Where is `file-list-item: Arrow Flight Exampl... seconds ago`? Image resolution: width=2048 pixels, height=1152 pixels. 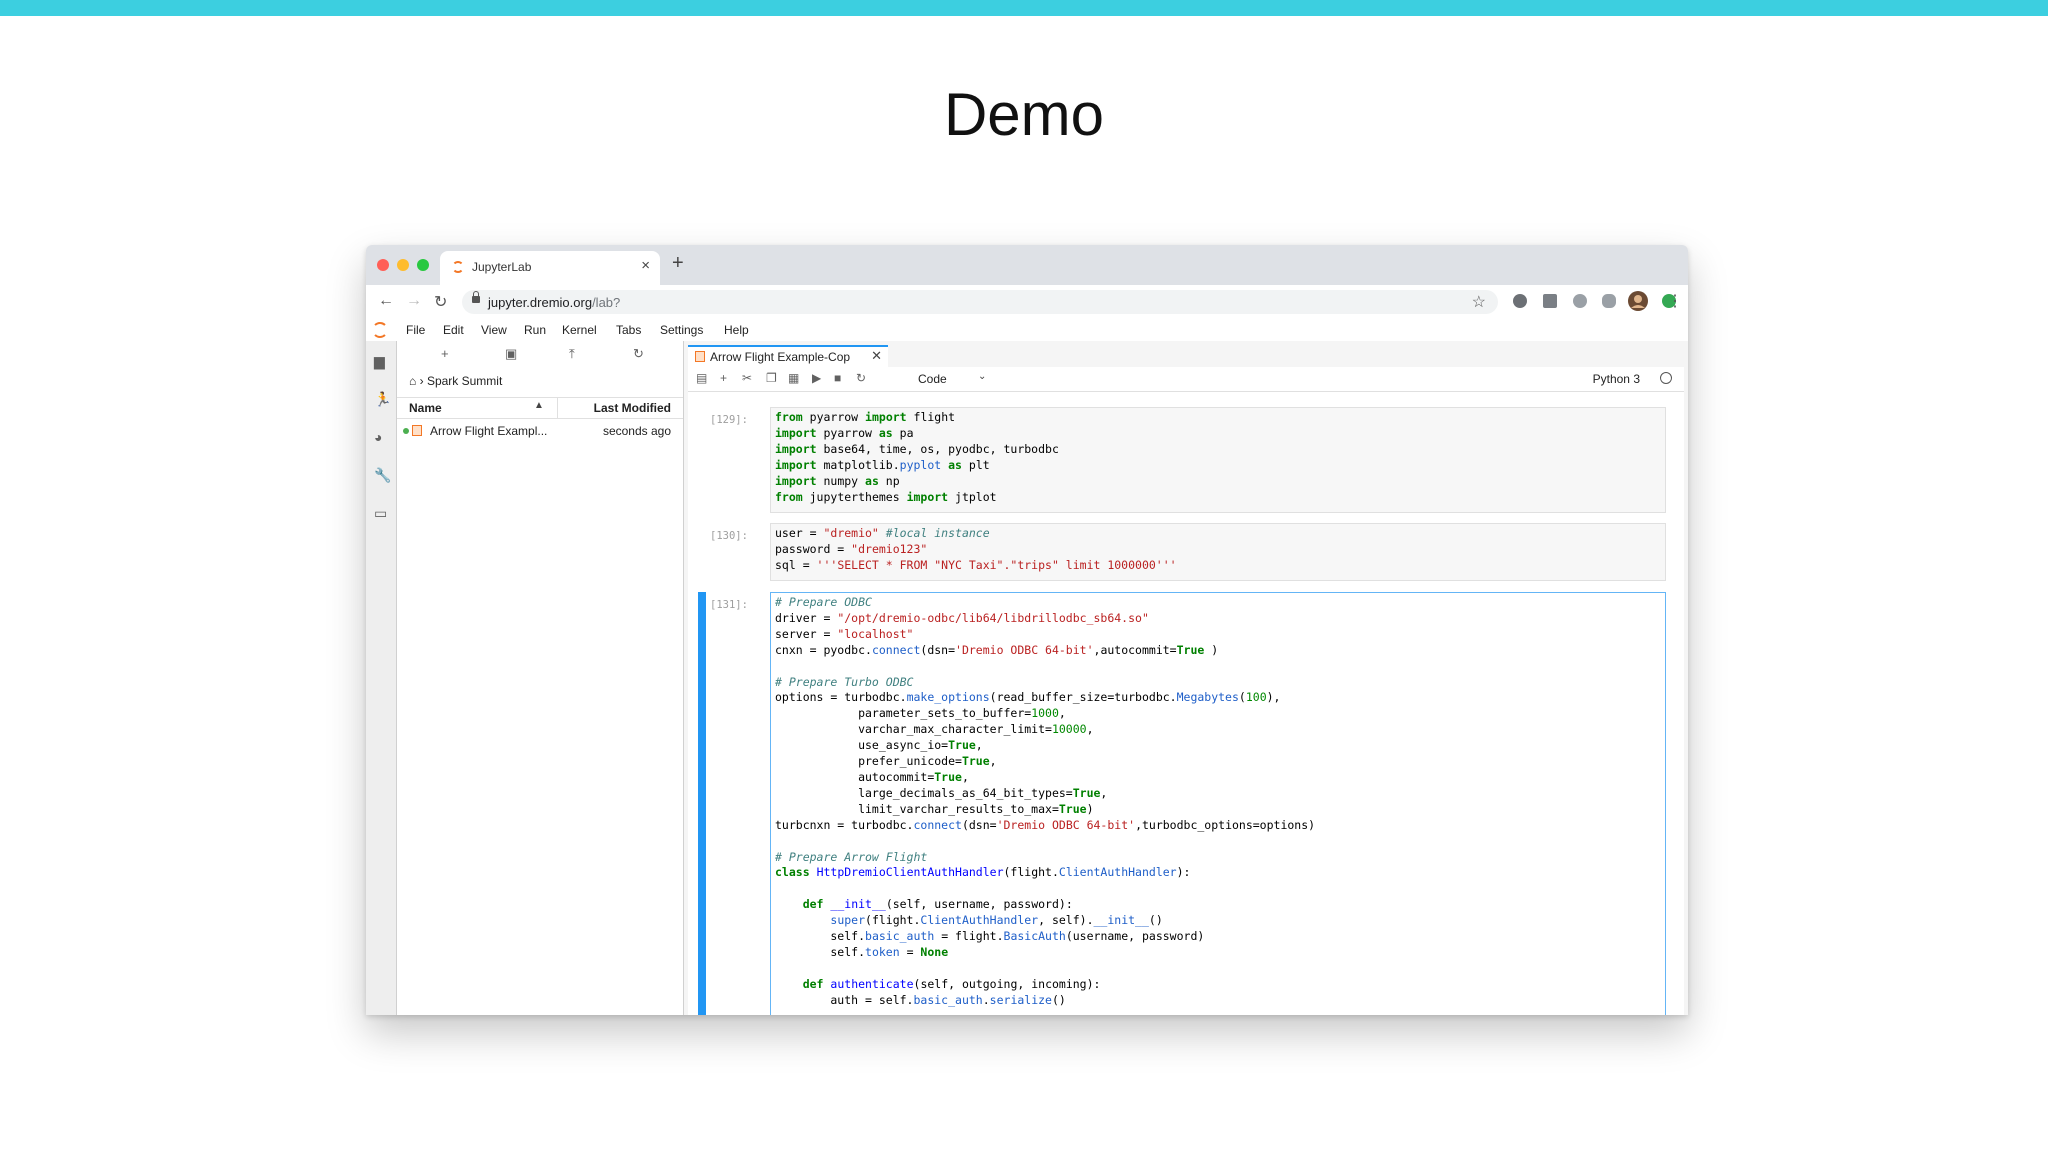 file-list-item: Arrow Flight Exampl... seconds ago is located at coordinates (540, 431).